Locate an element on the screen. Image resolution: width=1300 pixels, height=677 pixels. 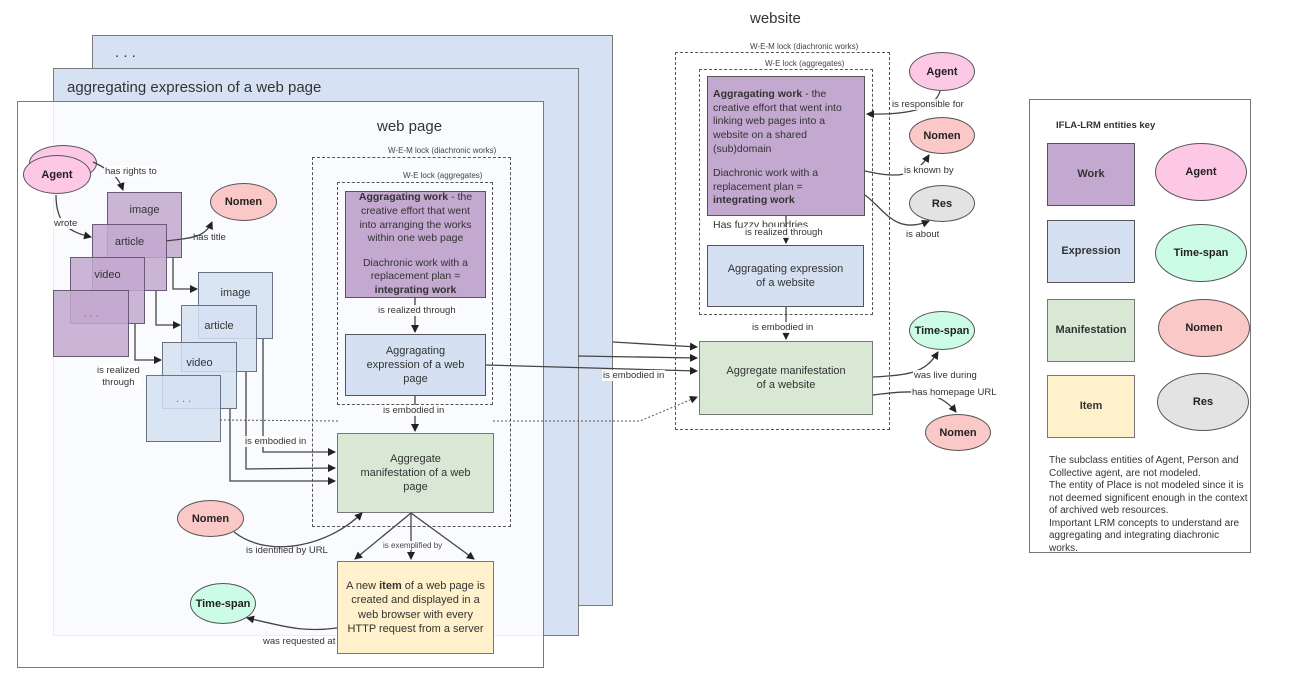
website-timespan-label: Time-span is located at coordinates (942, 330).